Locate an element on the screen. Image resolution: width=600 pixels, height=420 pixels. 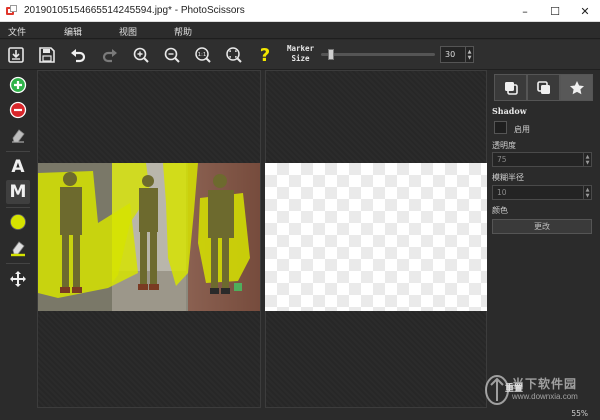
close-button: ✕ is located at coordinates (585, 11).